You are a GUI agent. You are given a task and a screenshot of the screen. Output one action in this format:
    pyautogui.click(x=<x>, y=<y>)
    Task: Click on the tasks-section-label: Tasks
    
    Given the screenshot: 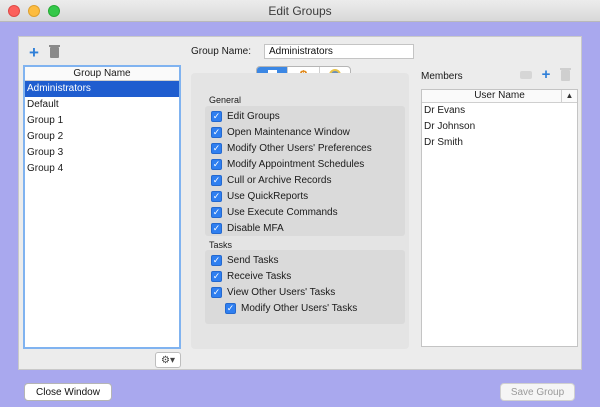 What is the action you would take?
    pyautogui.click(x=221, y=245)
    